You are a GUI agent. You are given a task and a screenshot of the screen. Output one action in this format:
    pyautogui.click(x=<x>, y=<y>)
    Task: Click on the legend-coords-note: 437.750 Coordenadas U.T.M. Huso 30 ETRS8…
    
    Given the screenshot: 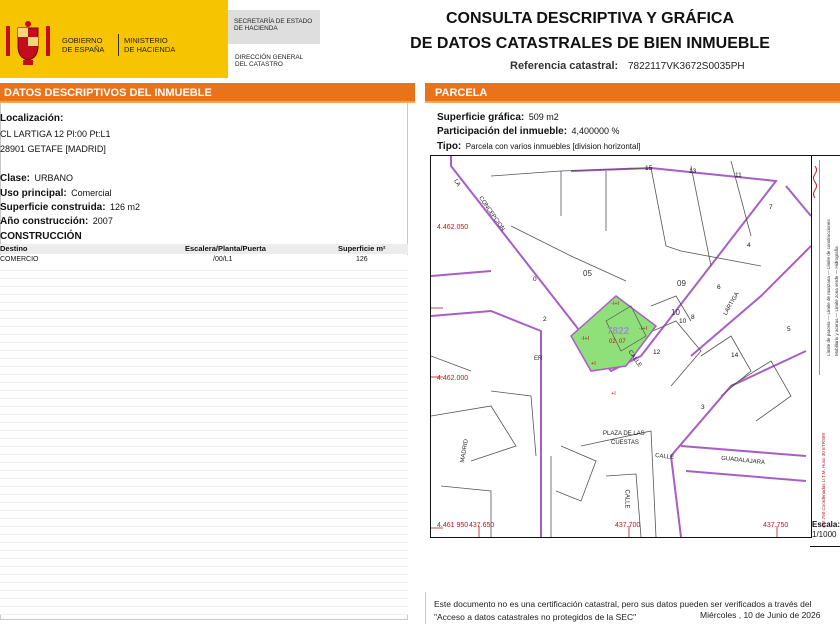 What is the action you would take?
    pyautogui.click(x=823, y=480)
    